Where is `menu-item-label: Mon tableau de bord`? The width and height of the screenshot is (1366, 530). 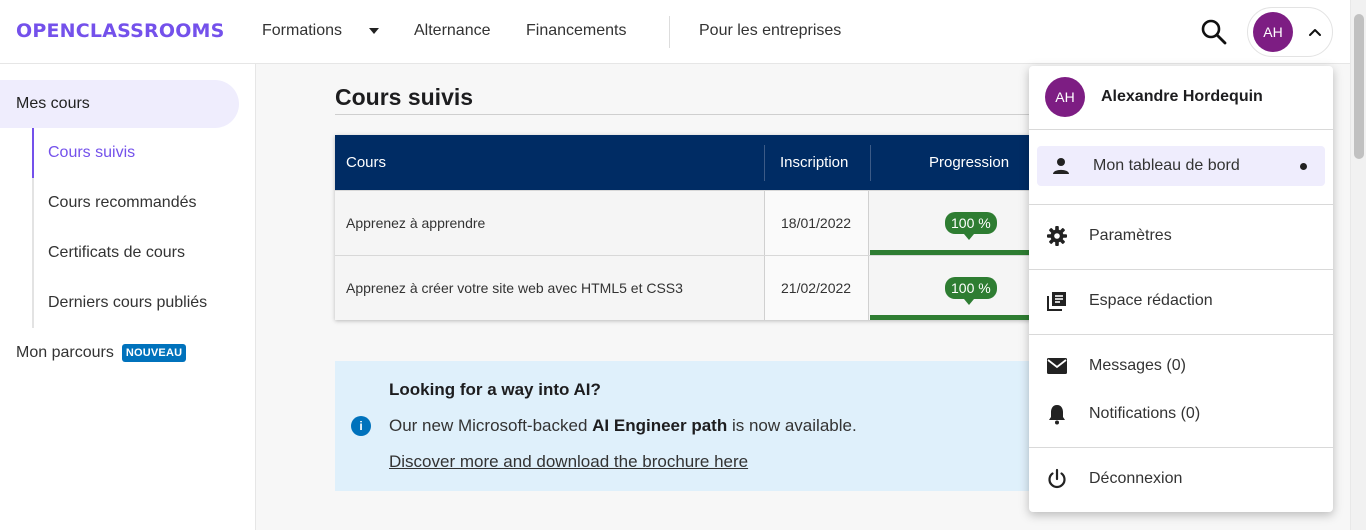
menu-item-label: Mon tableau de bord is located at coordinates (1166, 165).